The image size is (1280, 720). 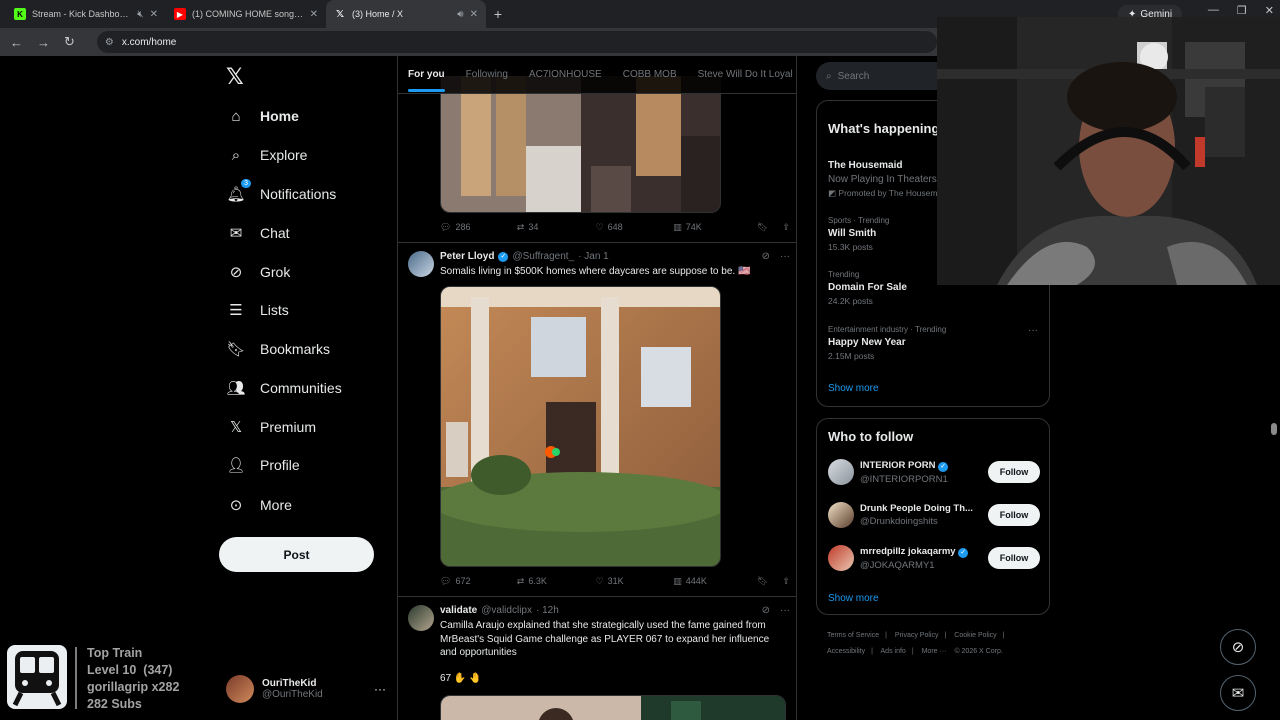 I want to click on like-button: ♡ 31K, so click(x=635, y=581).